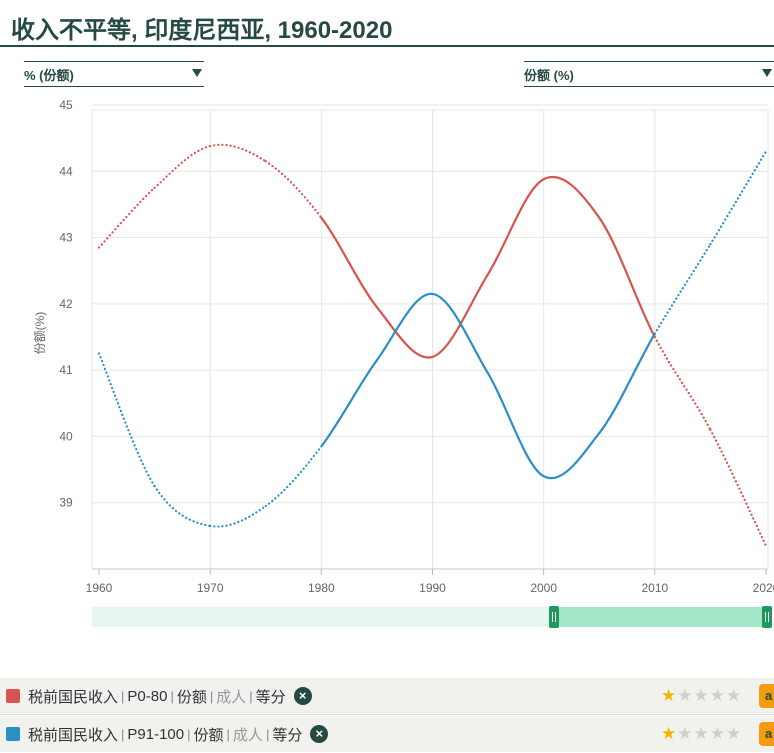 The width and height of the screenshot is (774, 753). Describe the element at coordinates (649, 74) in the screenshot. I see `indicator-dropdown: 份额 (%)` at that location.